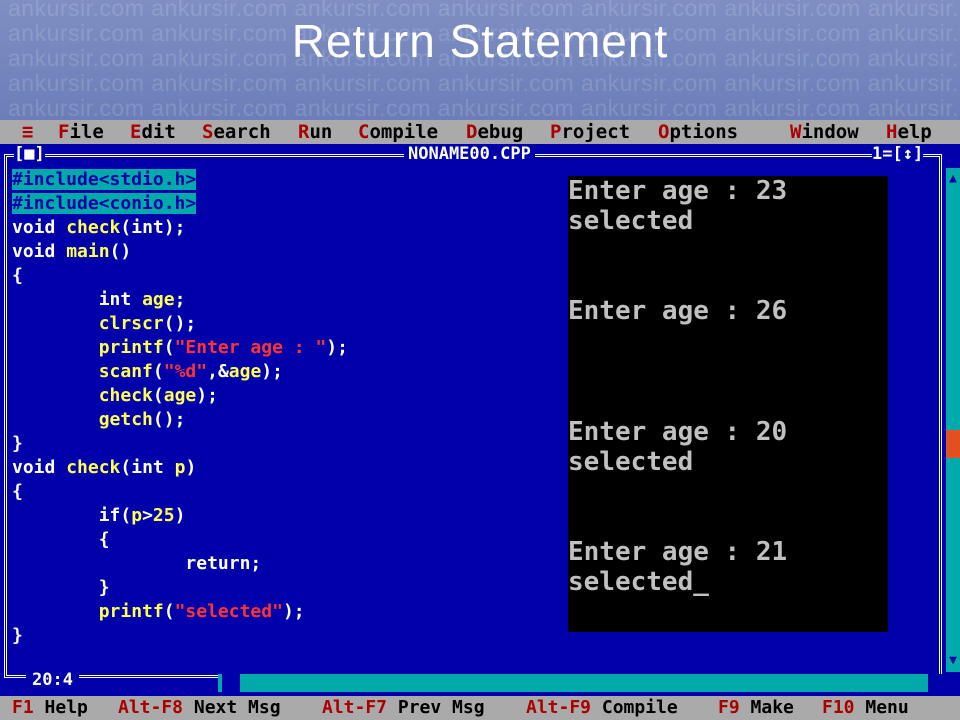 The width and height of the screenshot is (960, 720). I want to click on file-title: NONAME00.CPP, so click(469, 154).